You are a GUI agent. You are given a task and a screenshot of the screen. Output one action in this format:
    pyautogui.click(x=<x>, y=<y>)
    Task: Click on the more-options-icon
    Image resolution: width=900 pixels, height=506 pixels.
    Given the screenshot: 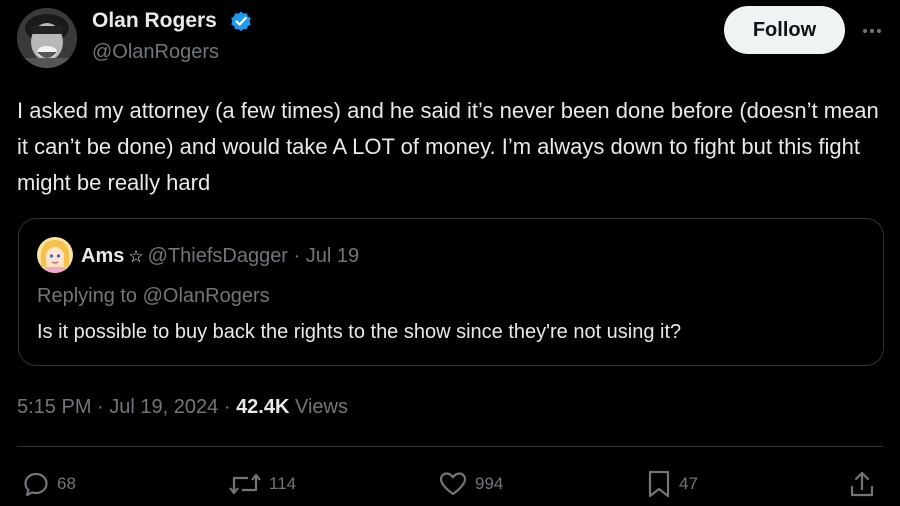 What is the action you would take?
    pyautogui.click(x=872, y=31)
    